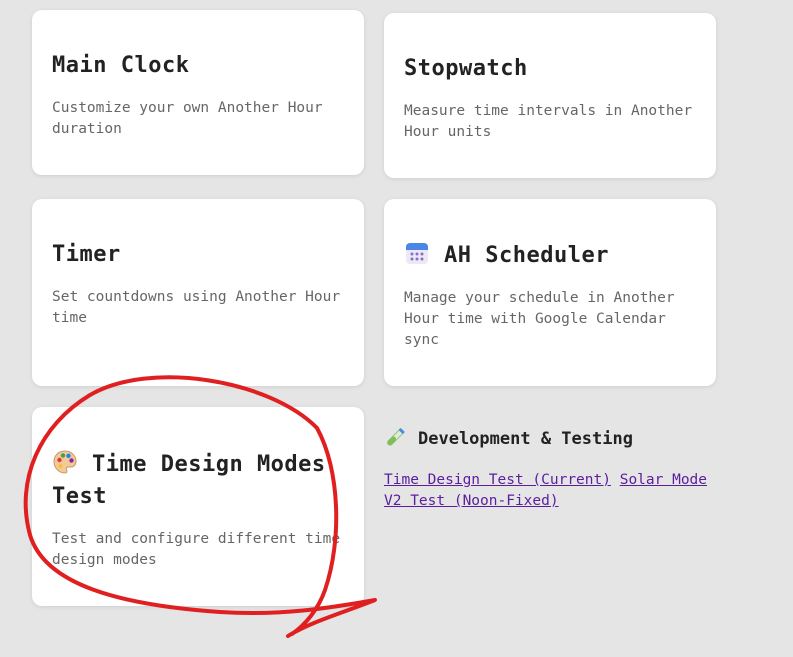  Describe the element at coordinates (497, 480) in the screenshot. I see `time-design-test-link: Time Design Test (Current)` at that location.